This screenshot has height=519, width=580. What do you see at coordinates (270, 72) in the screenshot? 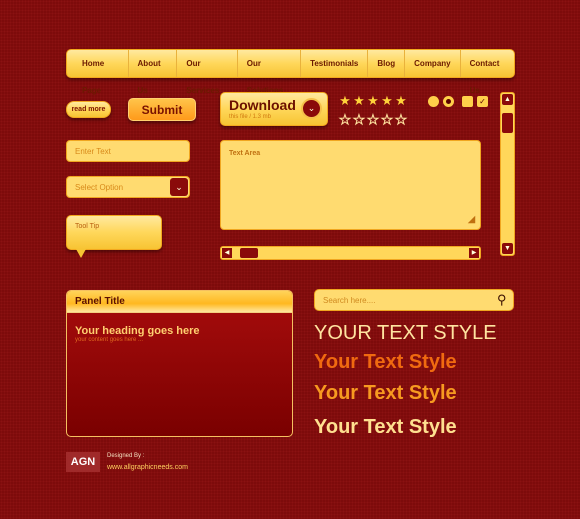
I see `nav-solutions: Our Solutions` at bounding box center [270, 72].